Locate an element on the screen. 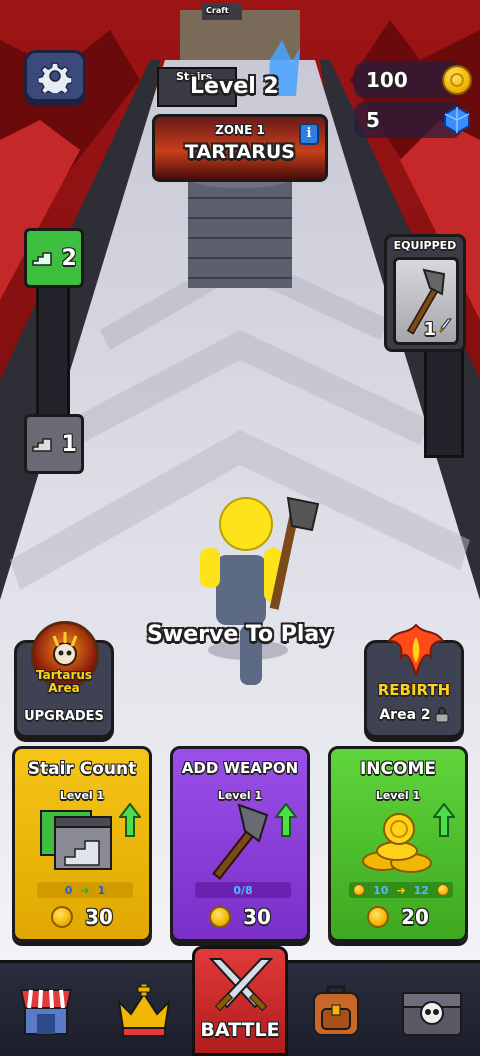 This screenshot has width=480, height=1056. gear-icon is located at coordinates (55, 77).